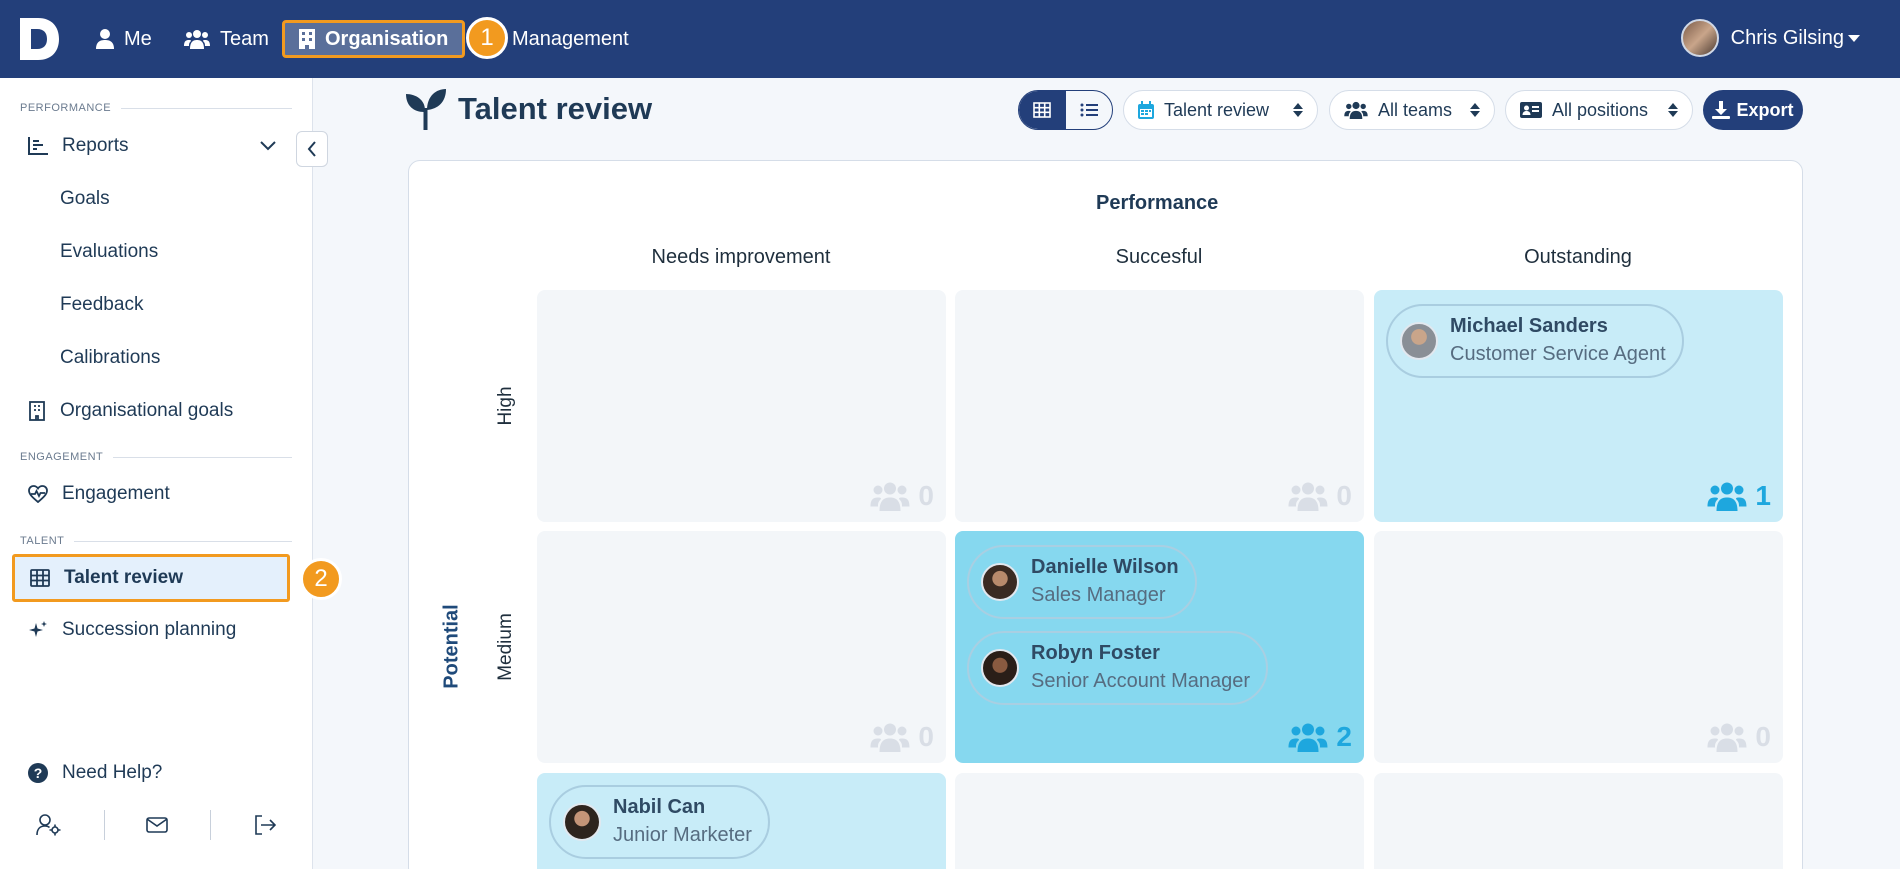 Image resolution: width=1900 pixels, height=869 pixels. Describe the element at coordinates (1159, 821) in the screenshot. I see `grid-cell-low-succesful` at that location.